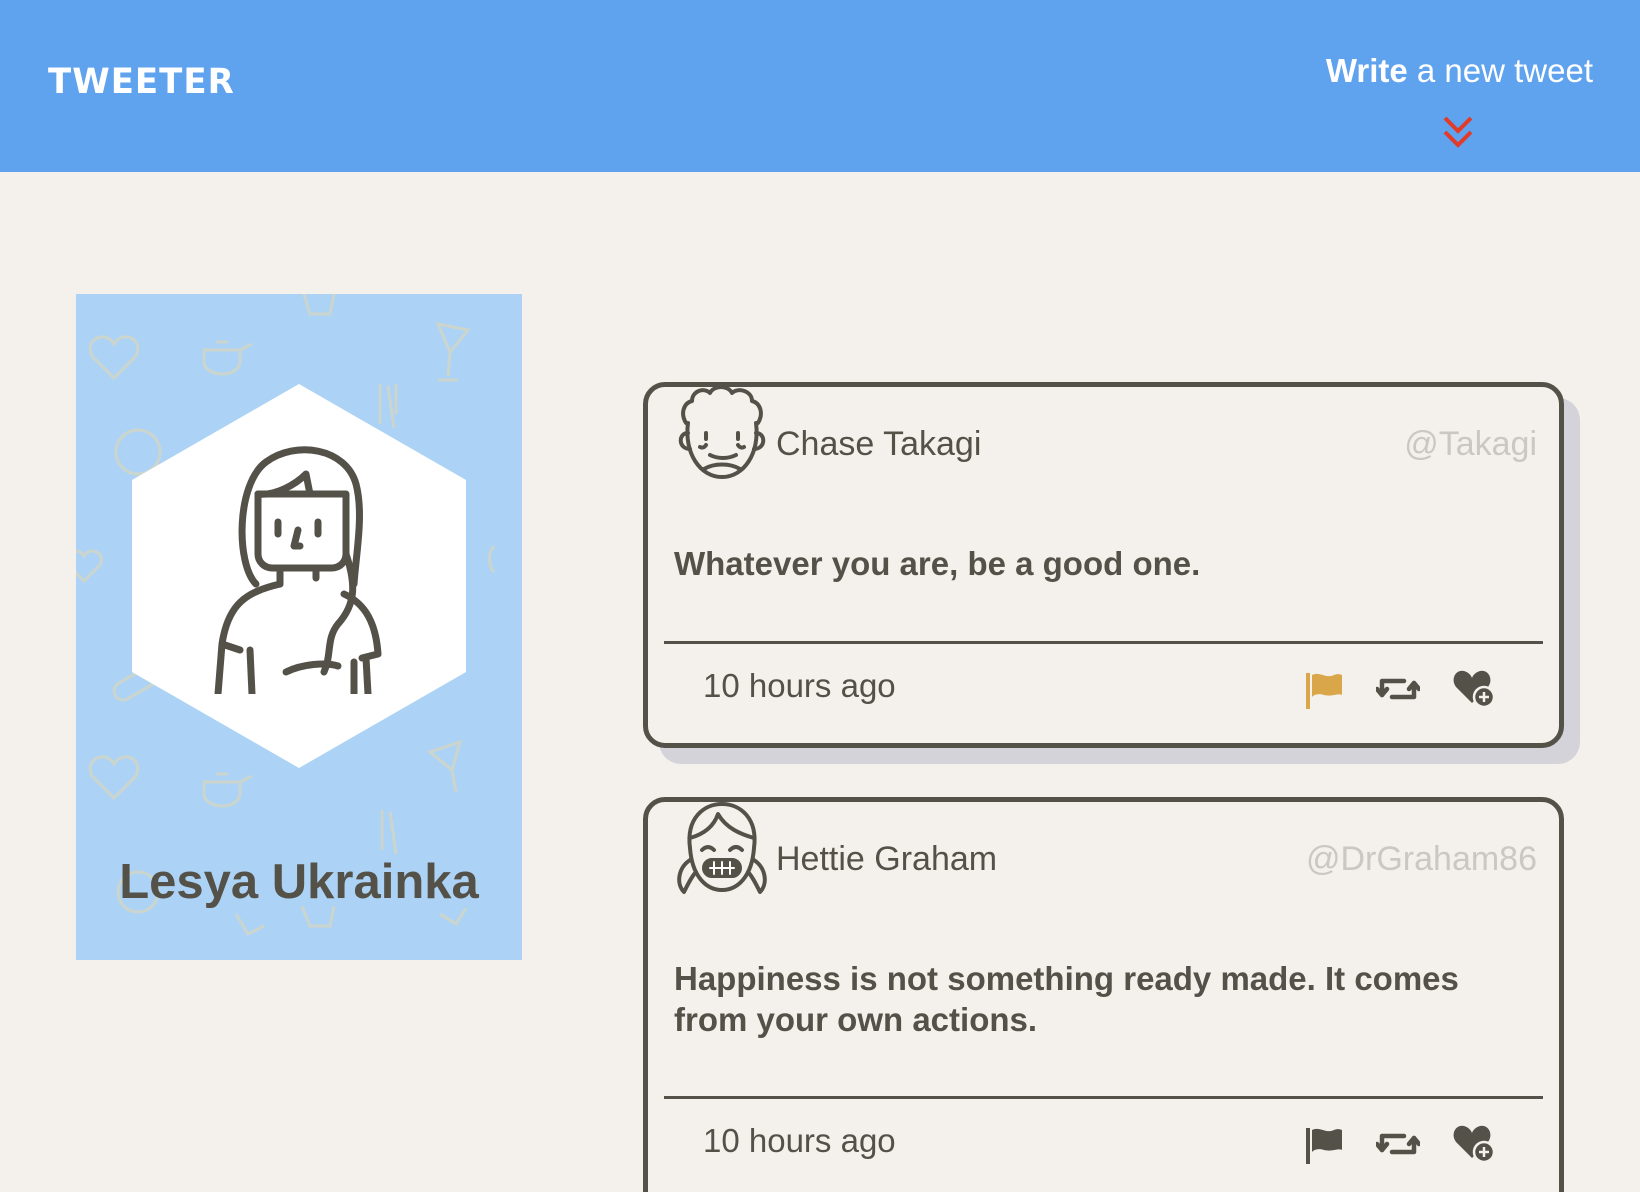  I want to click on tweet-handle: @Takagi, so click(1470, 444).